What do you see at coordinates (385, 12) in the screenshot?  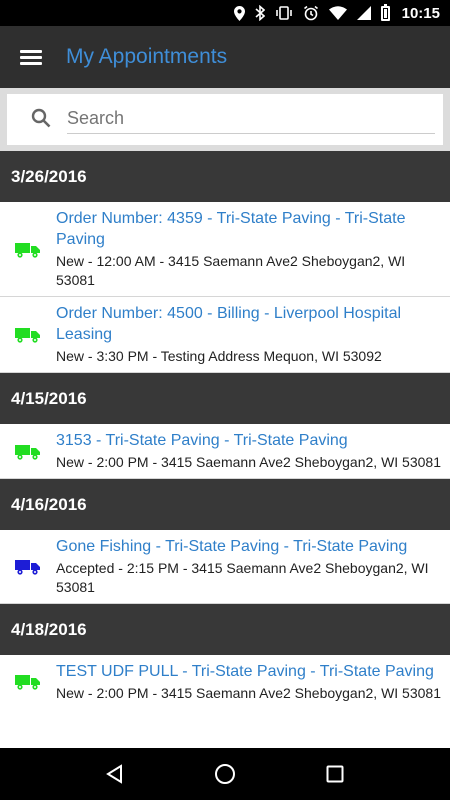 I see `battery-icon` at bounding box center [385, 12].